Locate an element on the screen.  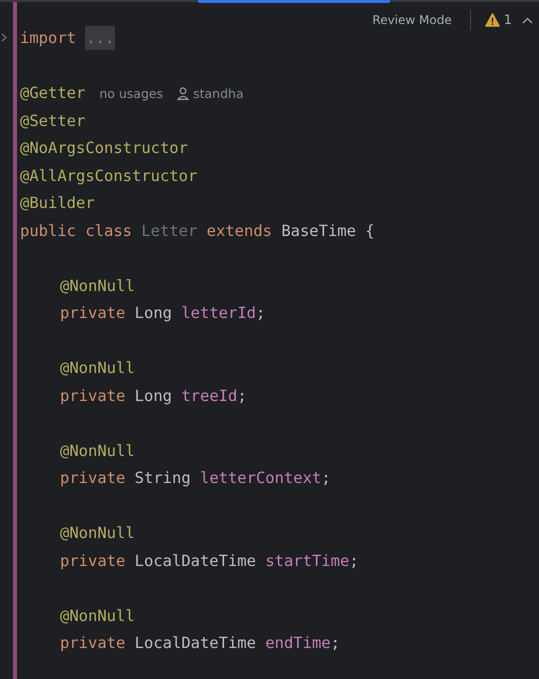
author-hint: standha is located at coordinates (210, 94).